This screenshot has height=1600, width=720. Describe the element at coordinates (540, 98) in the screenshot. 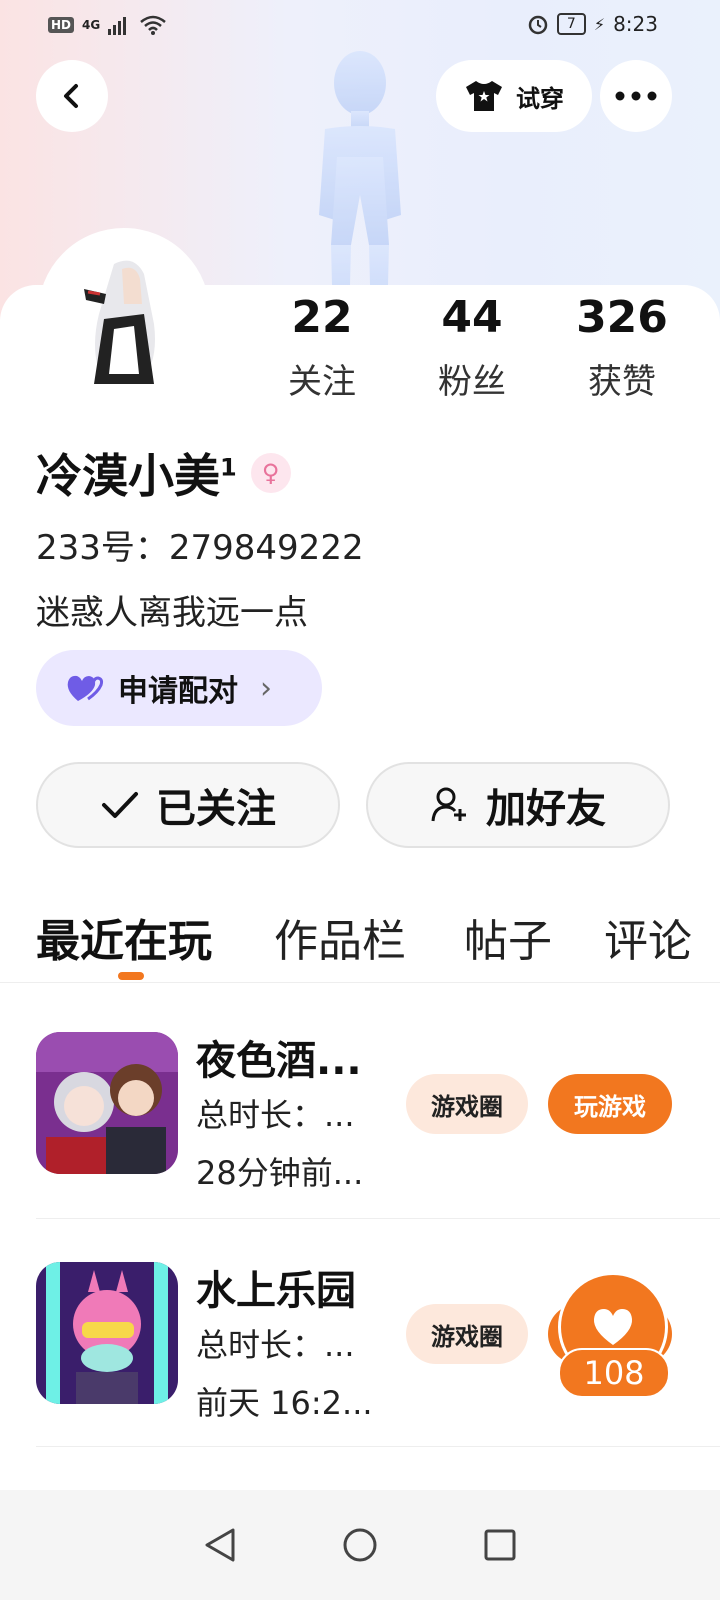

I see `try-on-label: 试穿` at that location.